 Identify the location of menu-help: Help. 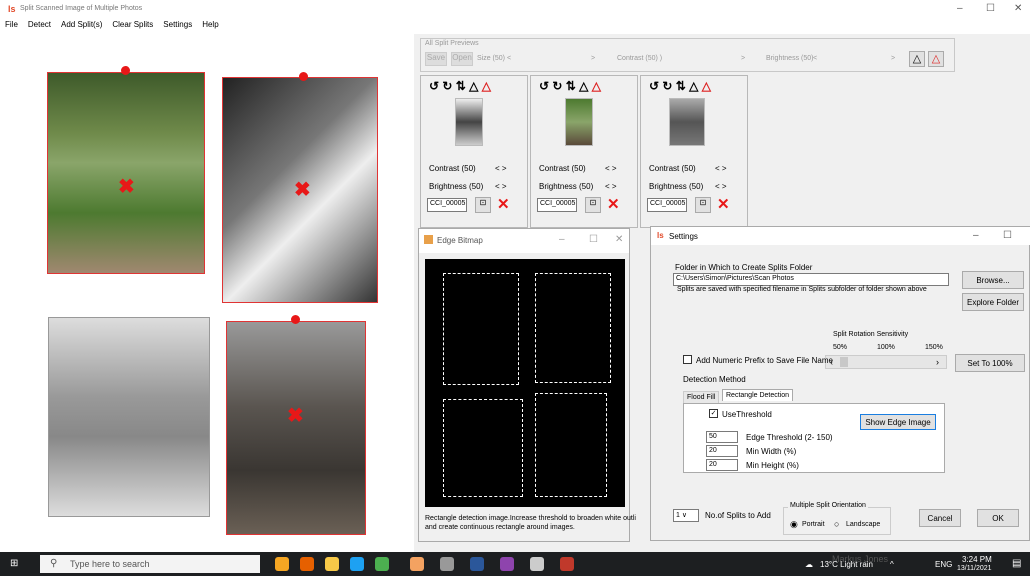
(210, 24).